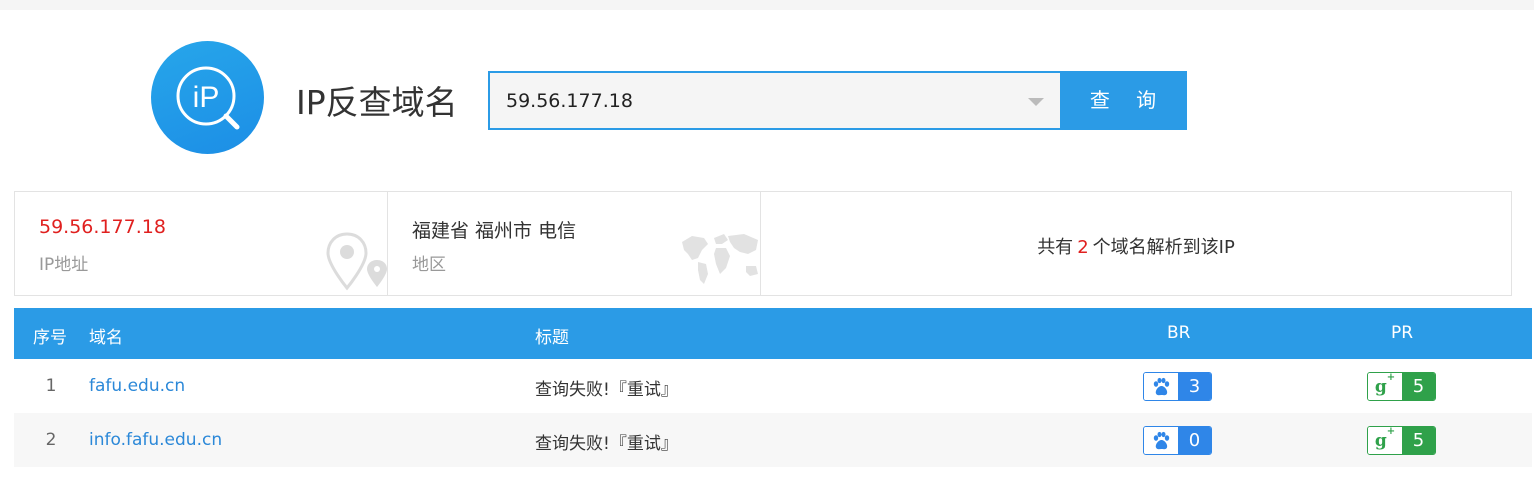  Describe the element at coordinates (1179, 333) in the screenshot. I see `header-br: BR` at that location.